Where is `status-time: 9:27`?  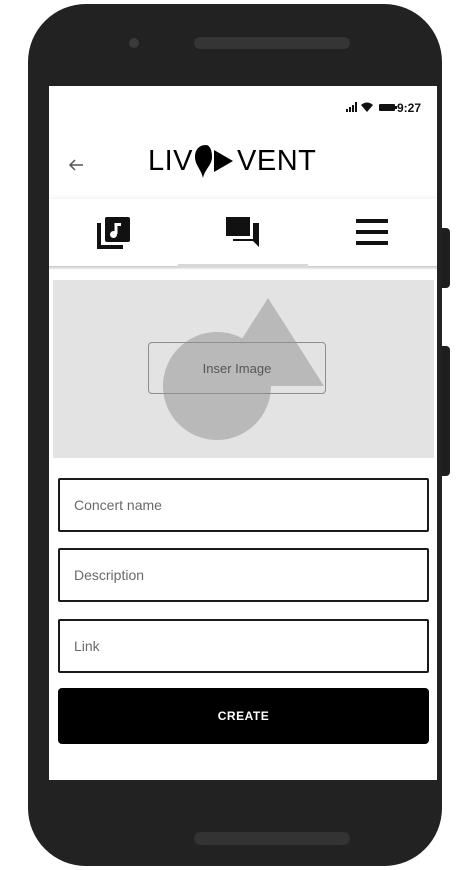
status-time: 9:27 is located at coordinates (408, 108).